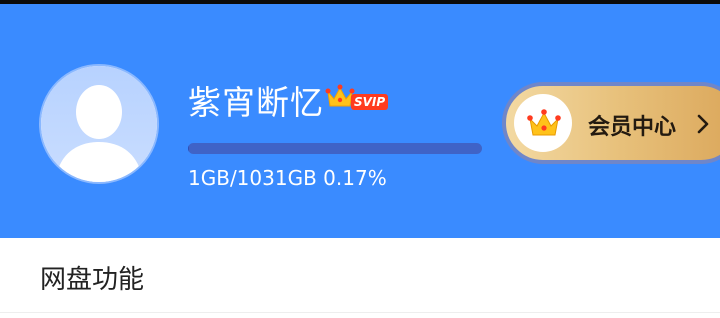  I want to click on vip-crown-badge, so click(543, 123).